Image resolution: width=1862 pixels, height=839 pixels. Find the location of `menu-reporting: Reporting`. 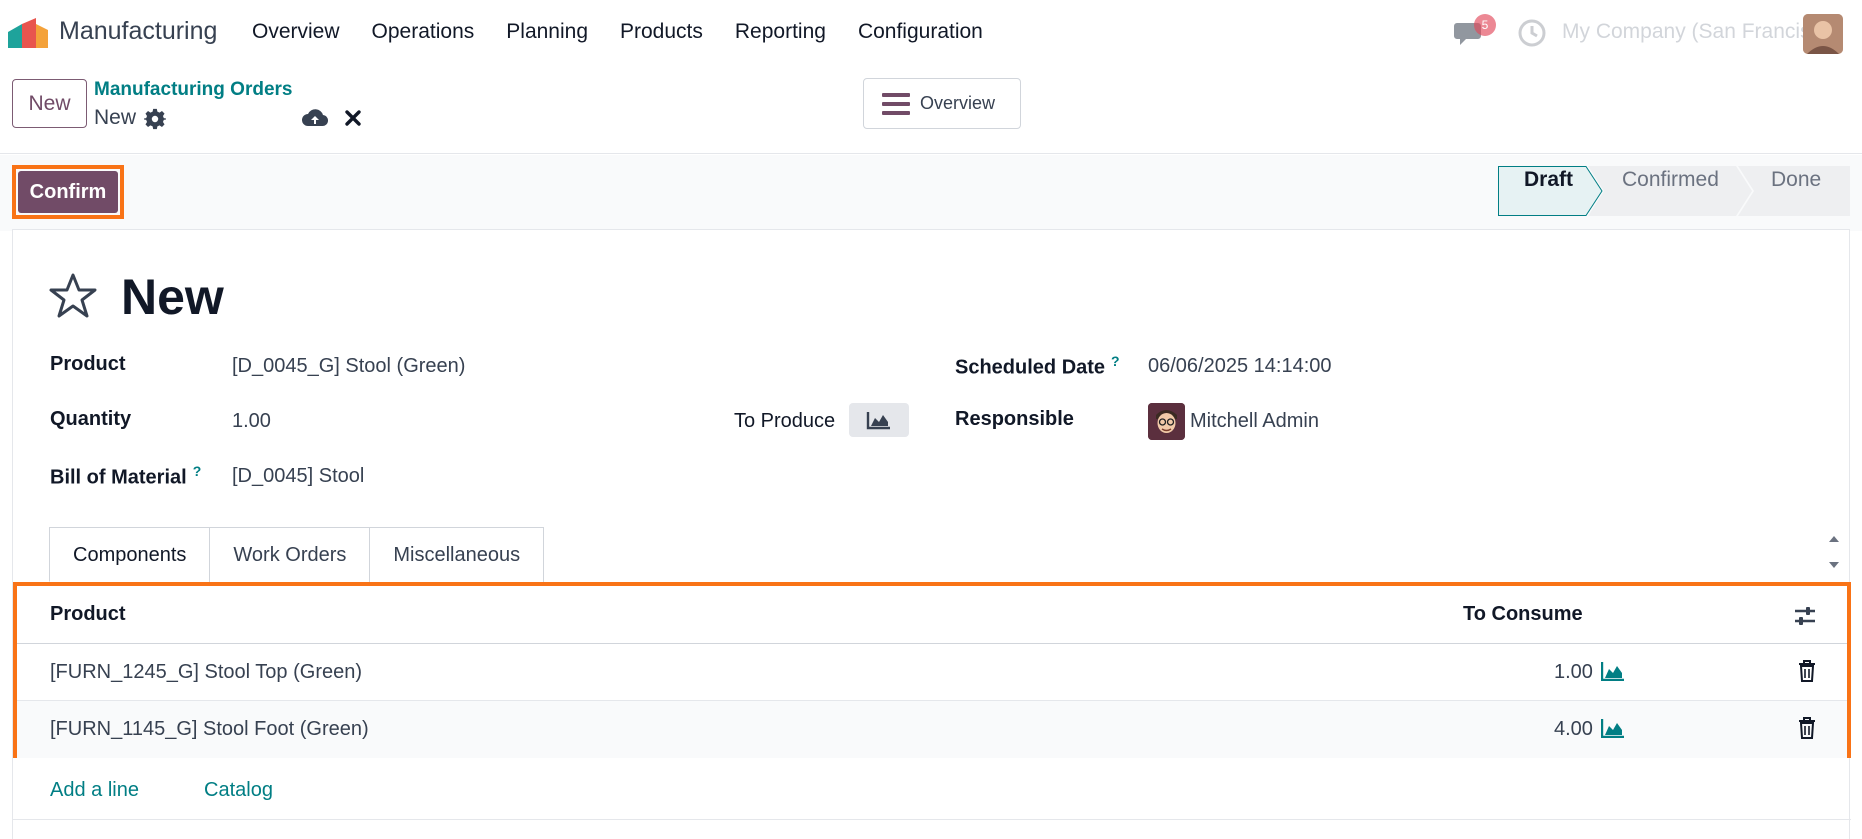

menu-reporting: Reporting is located at coordinates (780, 32).